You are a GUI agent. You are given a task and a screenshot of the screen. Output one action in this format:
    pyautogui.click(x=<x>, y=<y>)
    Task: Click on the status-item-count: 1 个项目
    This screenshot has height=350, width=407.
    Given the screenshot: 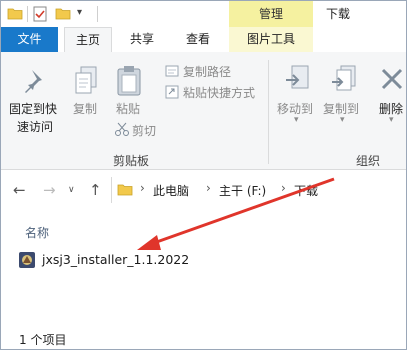 What is the action you would take?
    pyautogui.click(x=43, y=340)
    